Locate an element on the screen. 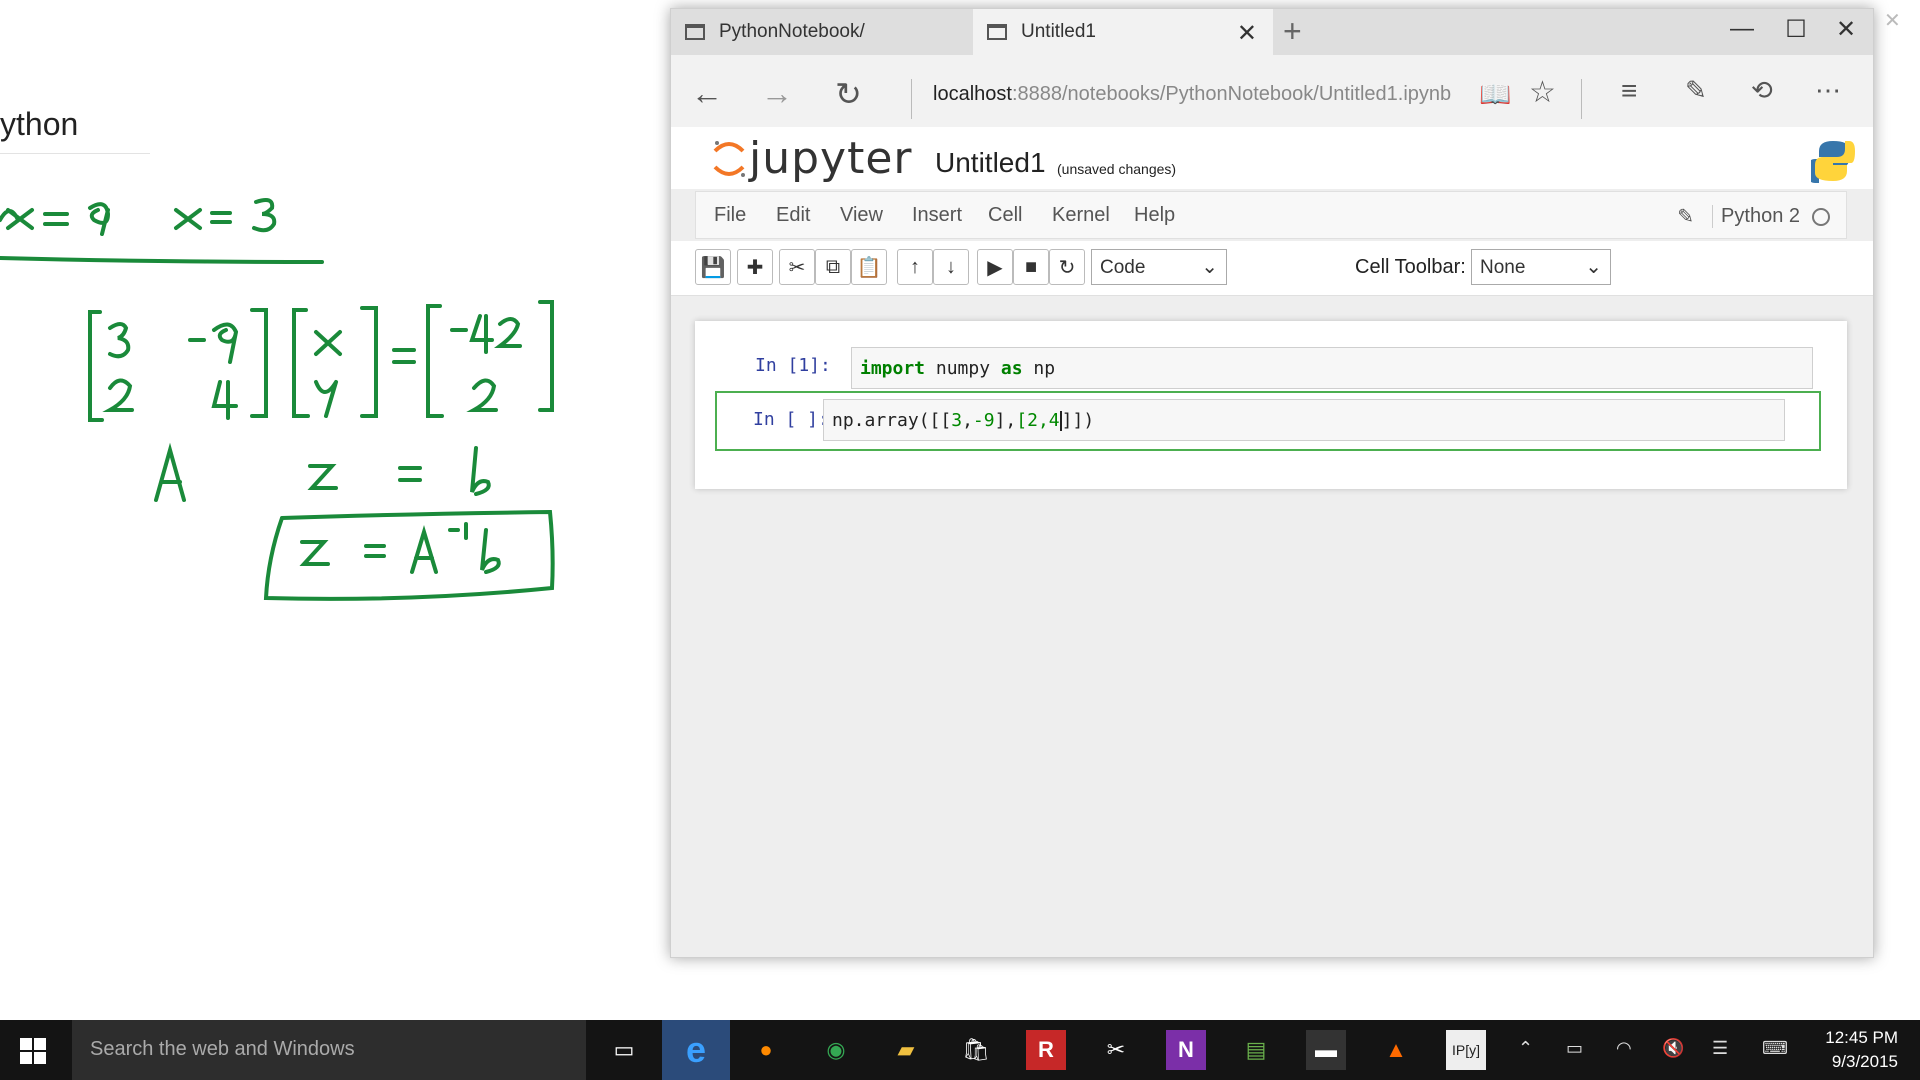 This screenshot has height=1080, width=1920. copy-icon: ⧉ is located at coordinates (833, 266).